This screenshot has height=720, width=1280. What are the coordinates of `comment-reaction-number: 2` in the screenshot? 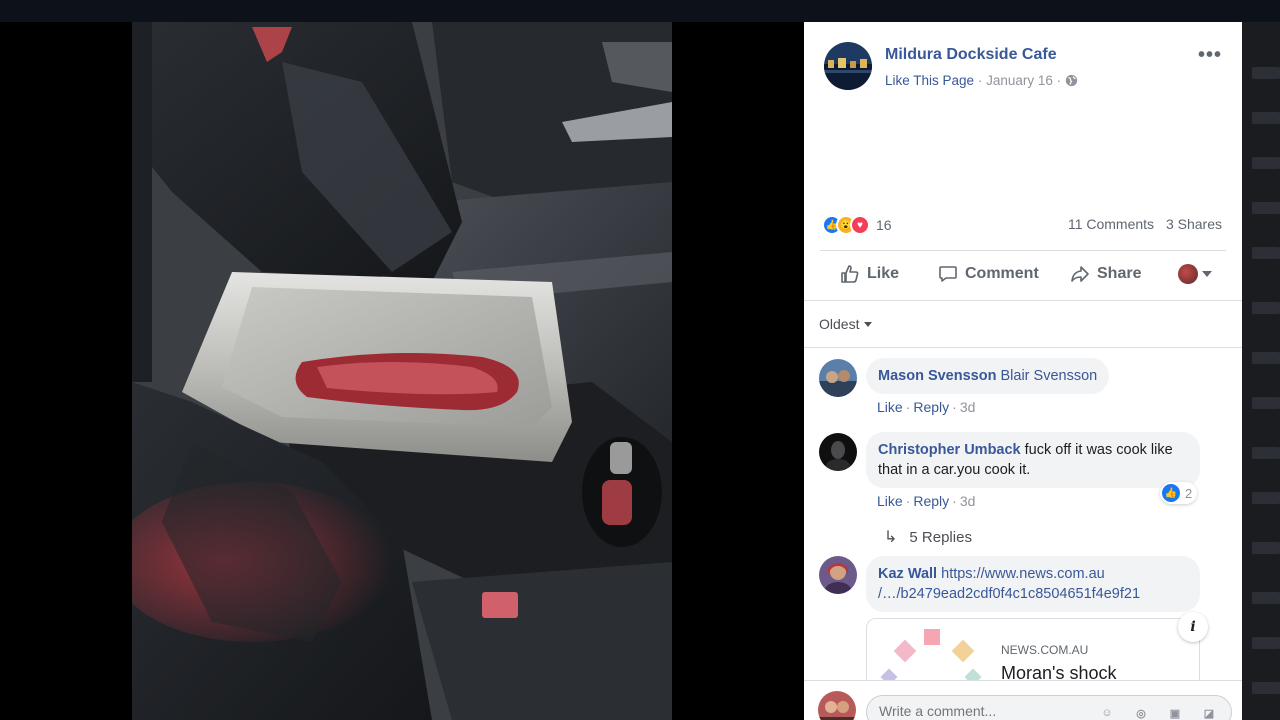 It's located at (1189, 493).